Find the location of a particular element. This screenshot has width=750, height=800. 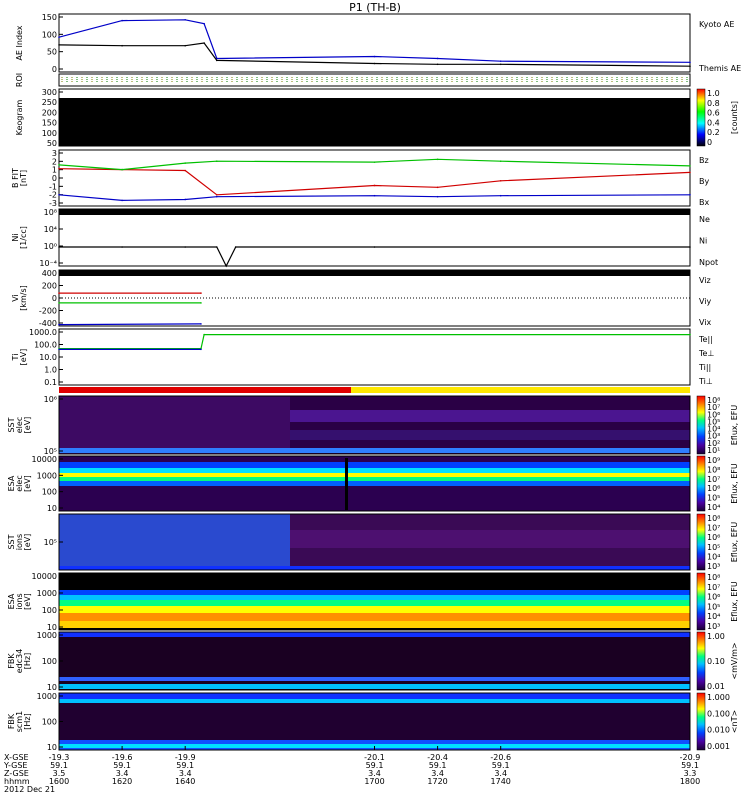

colorbar-tick-fbk_b: 1.000 is located at coordinates (718, 697).